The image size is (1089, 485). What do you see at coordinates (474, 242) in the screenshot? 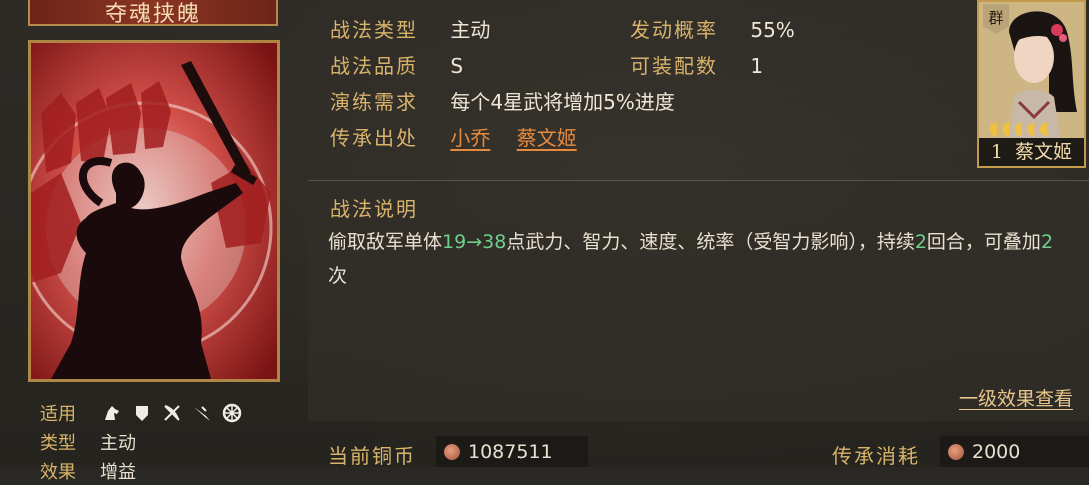
I see `desc-arrow: →` at bounding box center [474, 242].